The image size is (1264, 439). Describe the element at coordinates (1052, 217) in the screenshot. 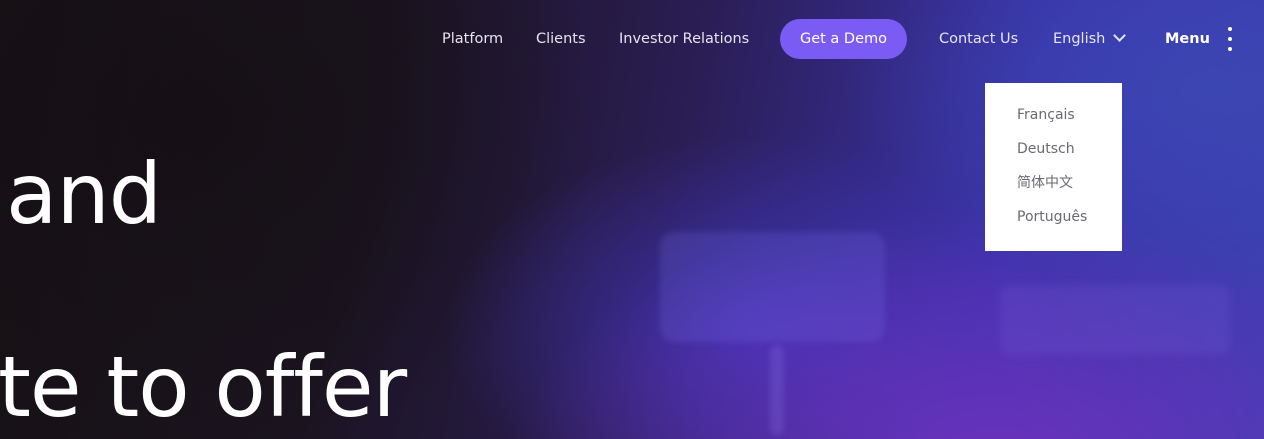

I see `language-option-portugues: Português` at that location.